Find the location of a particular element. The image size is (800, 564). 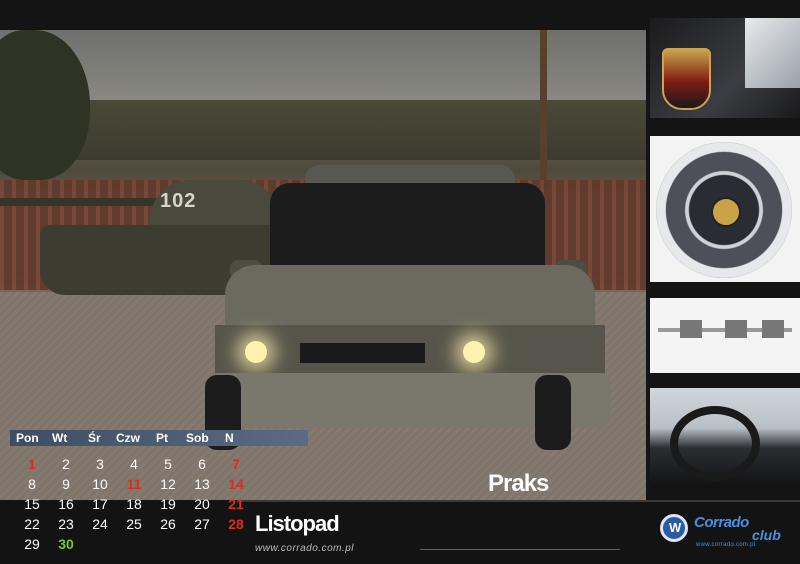

weekday-label: N is located at coordinates (229, 438).